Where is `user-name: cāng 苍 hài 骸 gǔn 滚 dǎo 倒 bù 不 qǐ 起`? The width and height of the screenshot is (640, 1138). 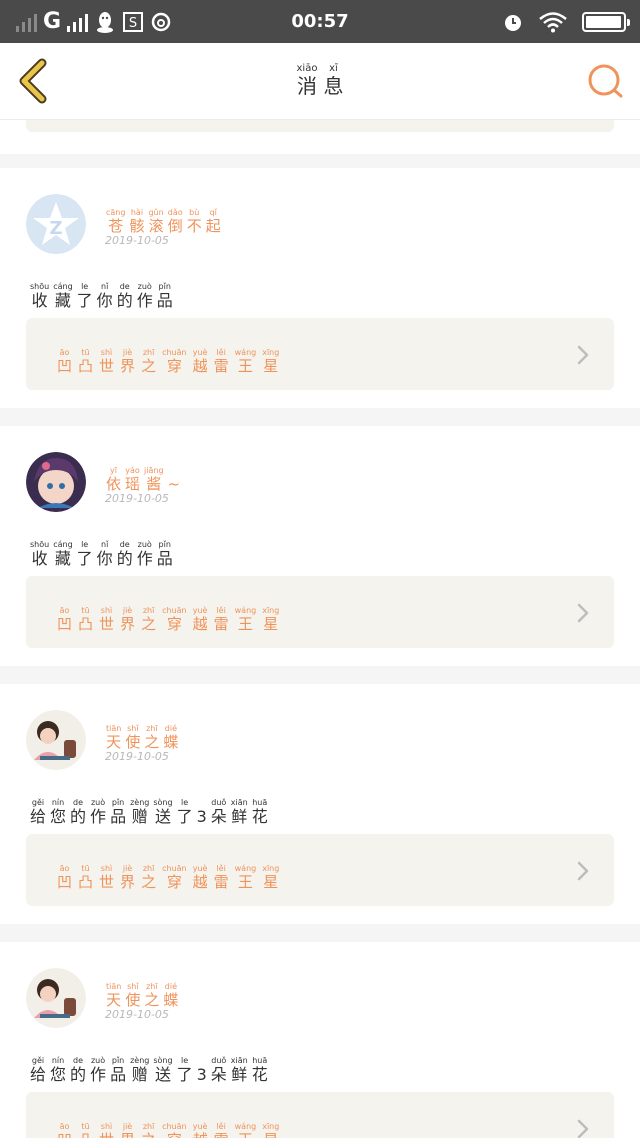
user-name: cāng 苍 hài 骸 gǔn 滚 dǎo 倒 bù 不 qǐ 起 is located at coordinates (163, 217).